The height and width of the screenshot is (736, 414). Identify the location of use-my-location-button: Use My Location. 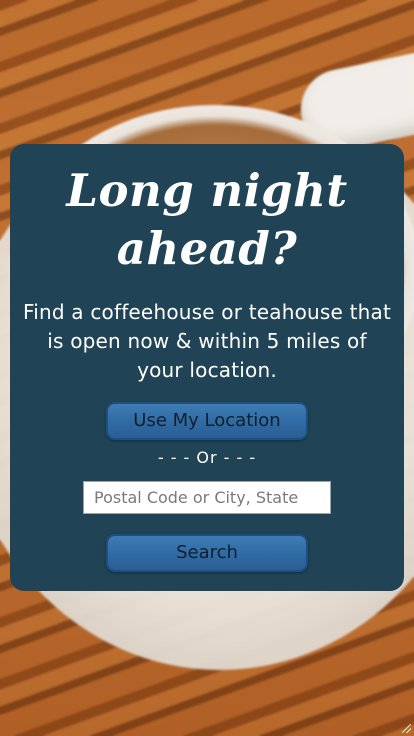
(207, 421).